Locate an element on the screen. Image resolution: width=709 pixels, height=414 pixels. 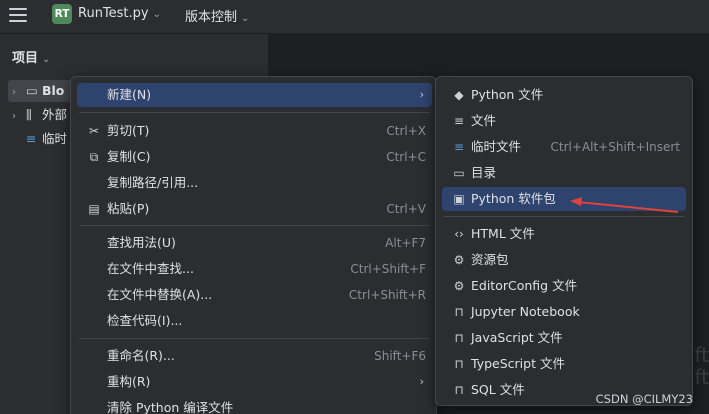
scratch-file-icon: ≡ is located at coordinates (459, 147).